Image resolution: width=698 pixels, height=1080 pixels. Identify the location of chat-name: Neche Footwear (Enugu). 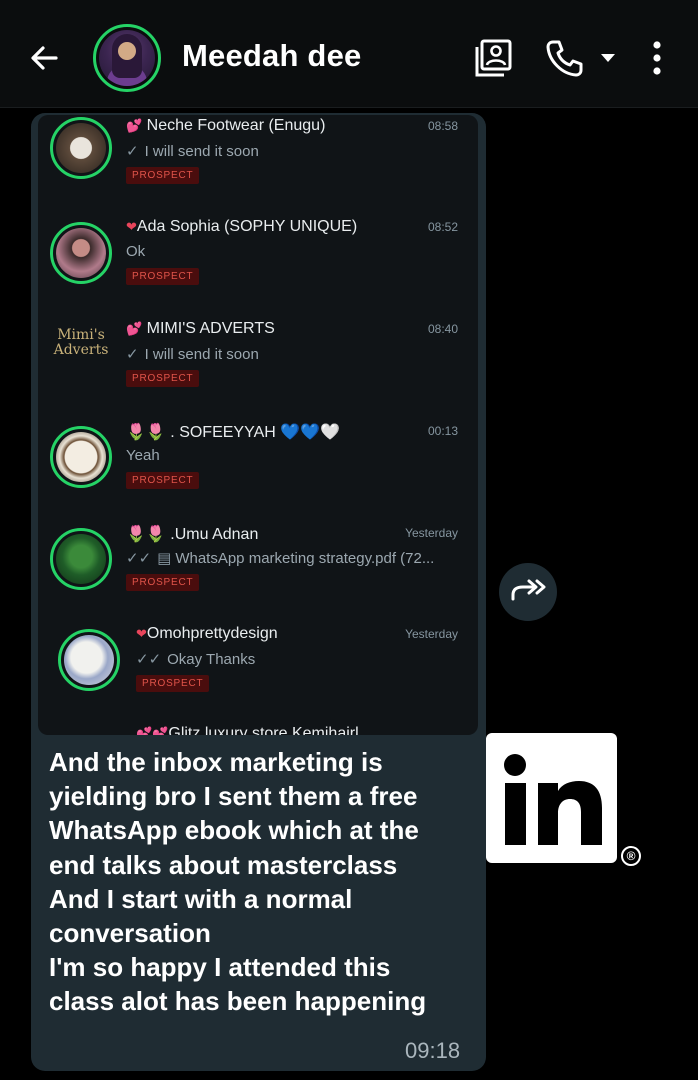
(236, 125).